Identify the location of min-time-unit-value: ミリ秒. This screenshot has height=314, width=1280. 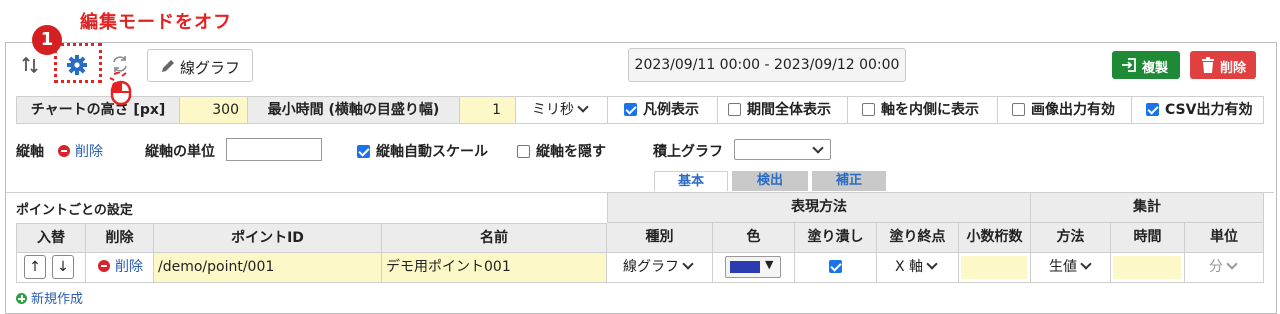
(553, 110).